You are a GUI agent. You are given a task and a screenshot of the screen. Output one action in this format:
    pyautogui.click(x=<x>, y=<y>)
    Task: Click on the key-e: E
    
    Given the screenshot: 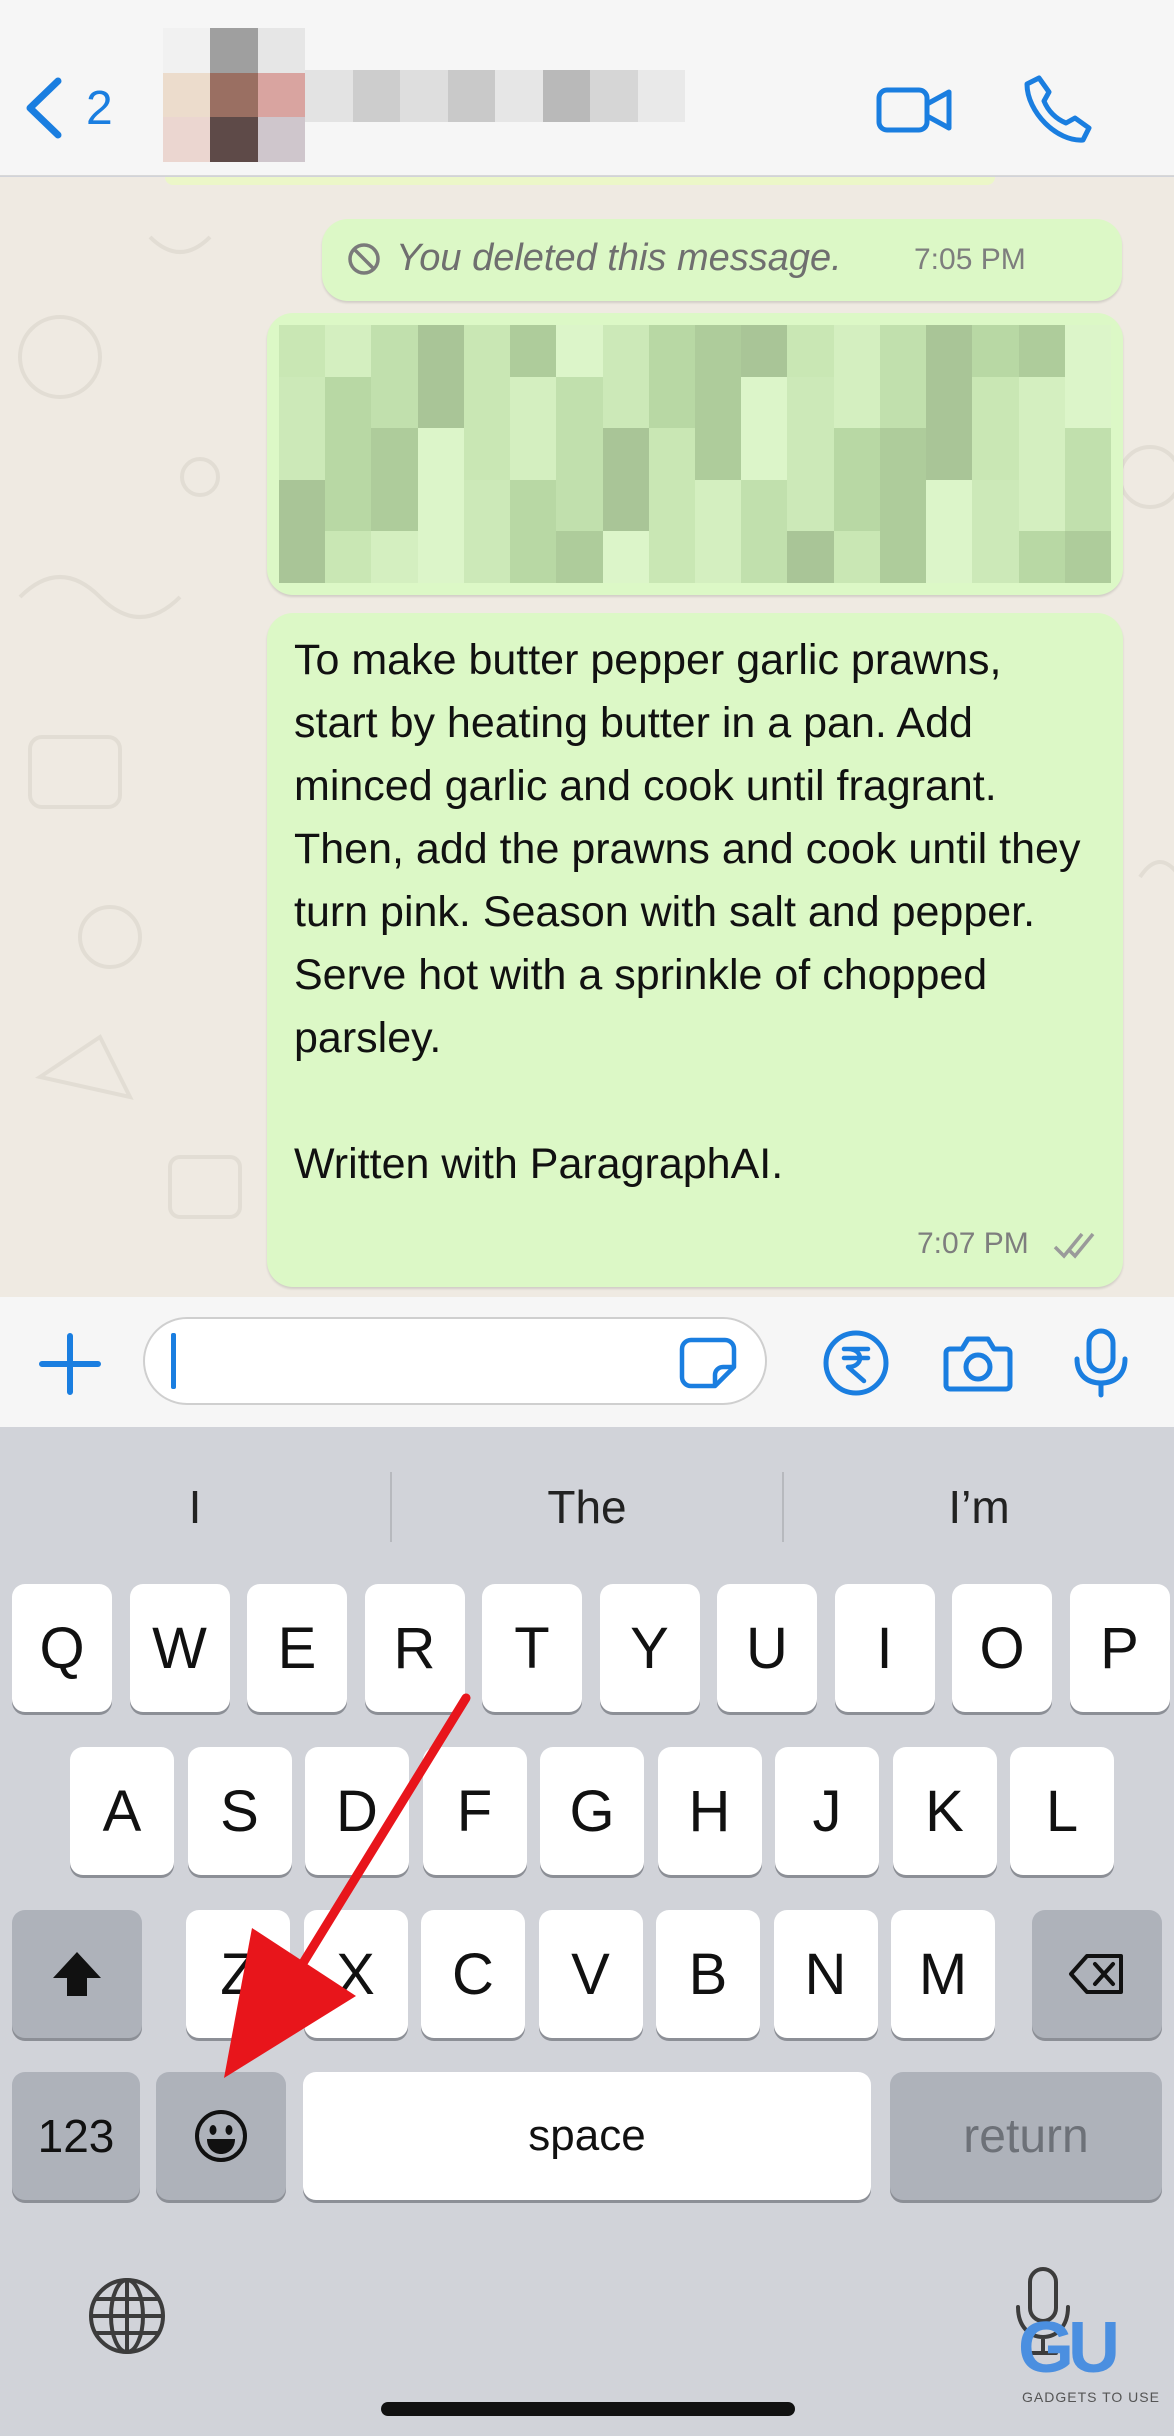 What is the action you would take?
    pyautogui.click(x=297, y=1648)
    